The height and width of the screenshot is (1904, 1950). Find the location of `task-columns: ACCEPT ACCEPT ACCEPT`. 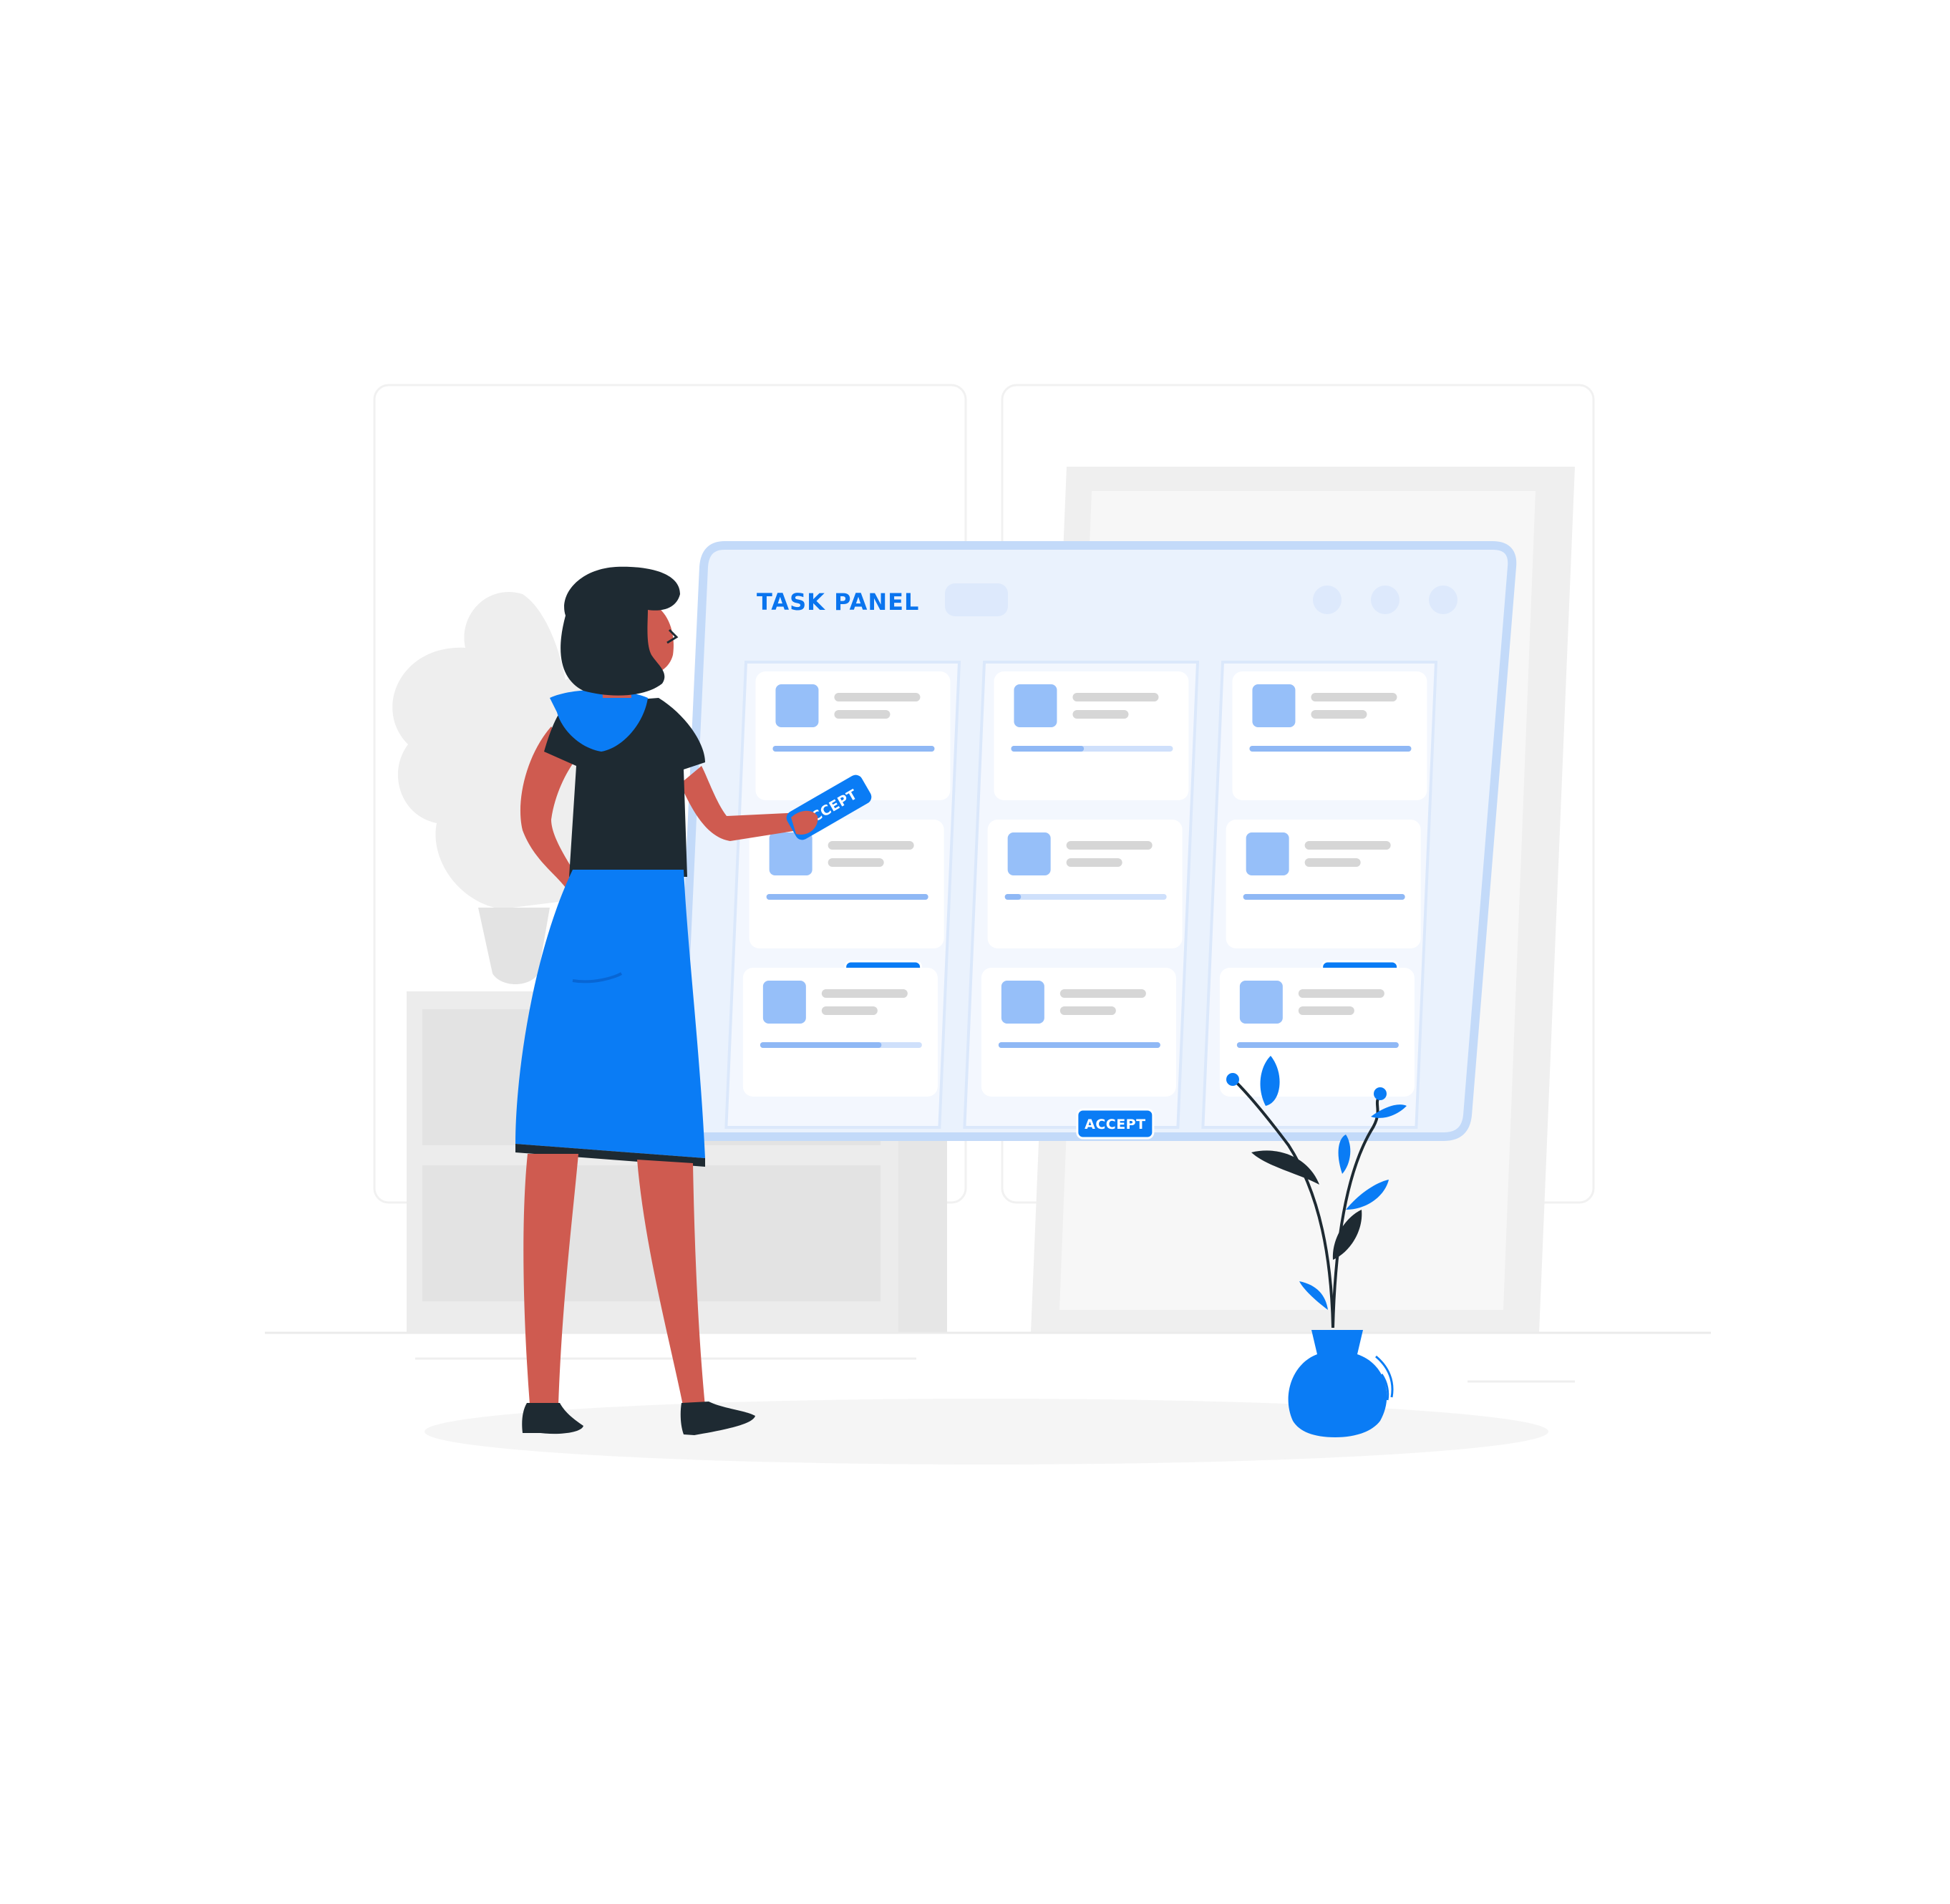

task-columns: ACCEPT ACCEPT ACCEPT is located at coordinates (1081, 900).